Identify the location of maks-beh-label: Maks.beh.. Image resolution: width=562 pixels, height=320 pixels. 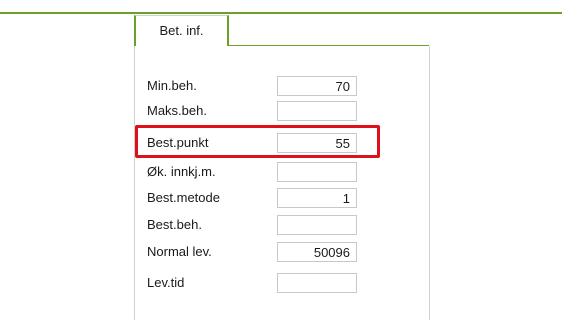
(177, 110).